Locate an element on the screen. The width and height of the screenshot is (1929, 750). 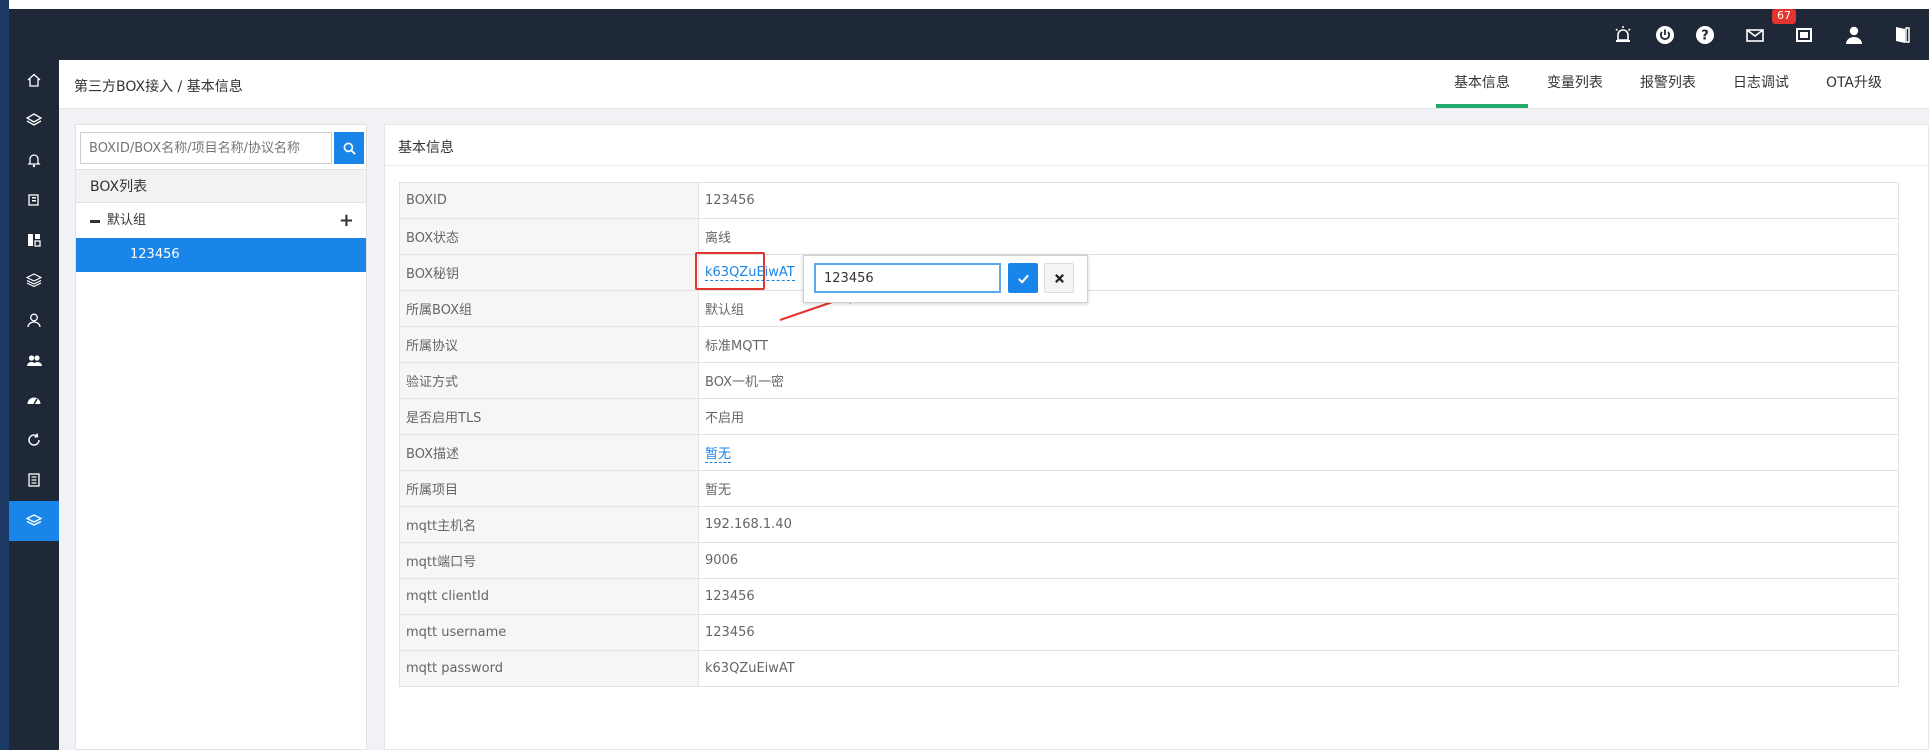
tab-bar: 基本信息 变量列表 报警列表 日志调试 OTA升级 is located at coordinates (1682, 84).